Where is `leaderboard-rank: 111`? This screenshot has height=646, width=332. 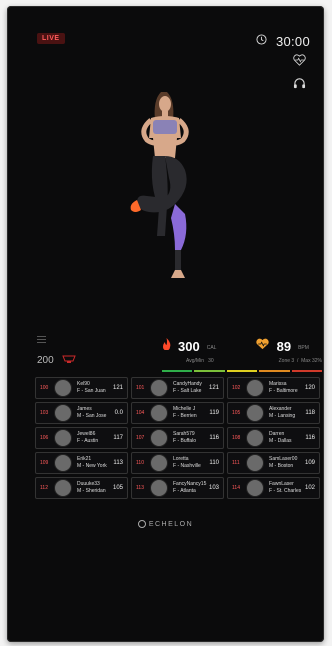
leaderboard-rank: 111 is located at coordinates (236, 463).